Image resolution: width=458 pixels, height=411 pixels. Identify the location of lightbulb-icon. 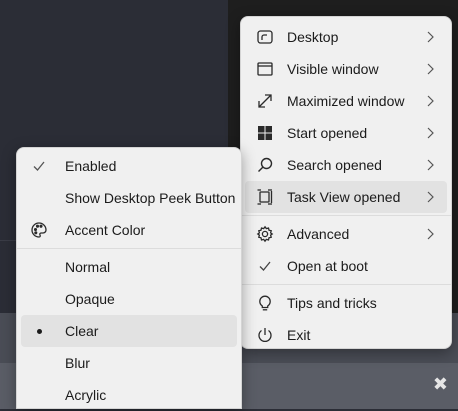
(265, 303).